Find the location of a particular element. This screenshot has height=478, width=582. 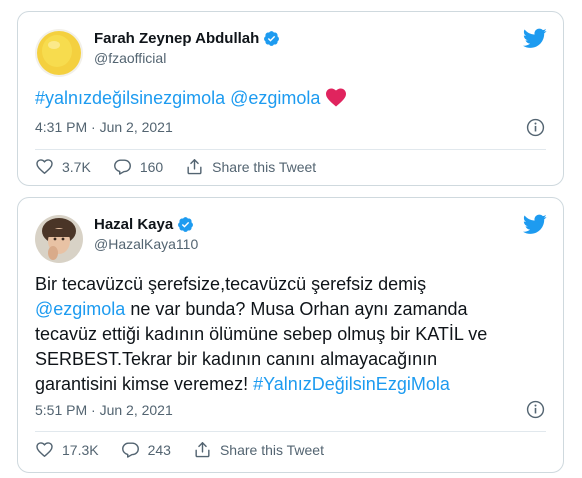

author-handle: @fzaofficial is located at coordinates (130, 58).